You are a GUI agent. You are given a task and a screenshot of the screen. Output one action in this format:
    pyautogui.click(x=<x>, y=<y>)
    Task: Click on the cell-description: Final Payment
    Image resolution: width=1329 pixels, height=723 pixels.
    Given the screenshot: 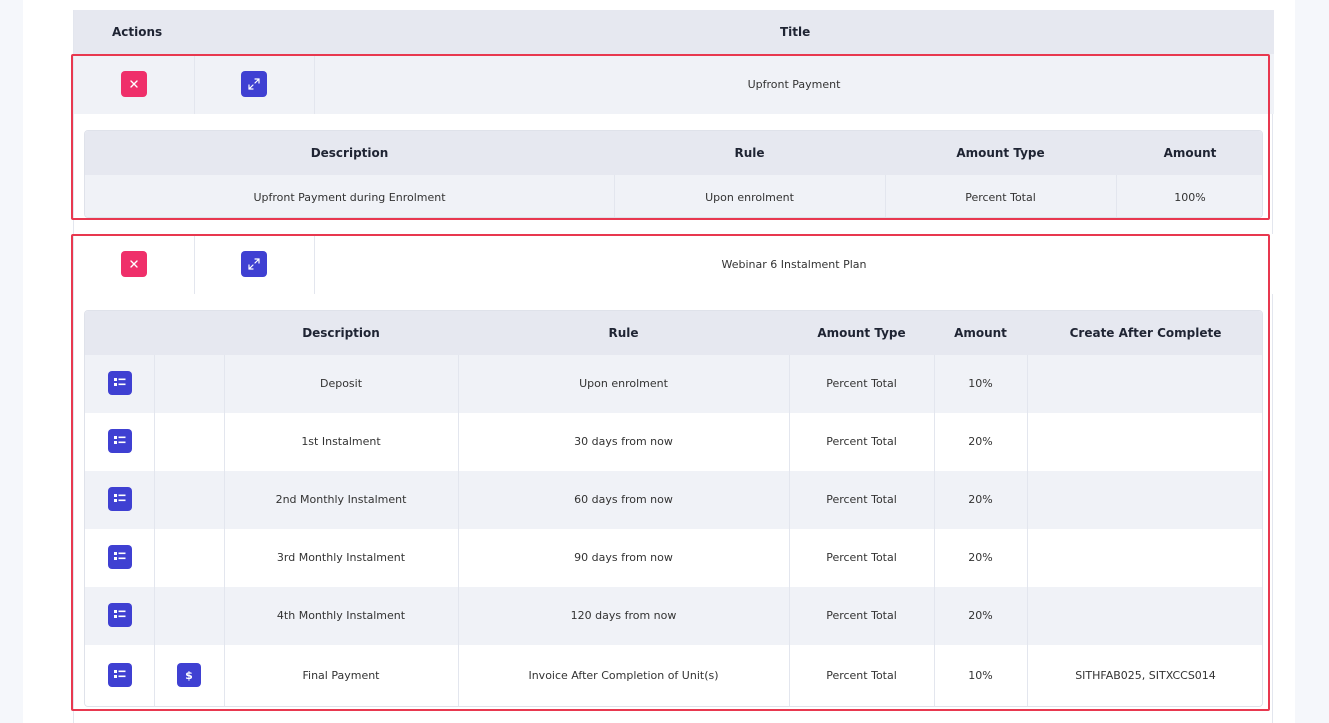 What is the action you would take?
    pyautogui.click(x=341, y=675)
    